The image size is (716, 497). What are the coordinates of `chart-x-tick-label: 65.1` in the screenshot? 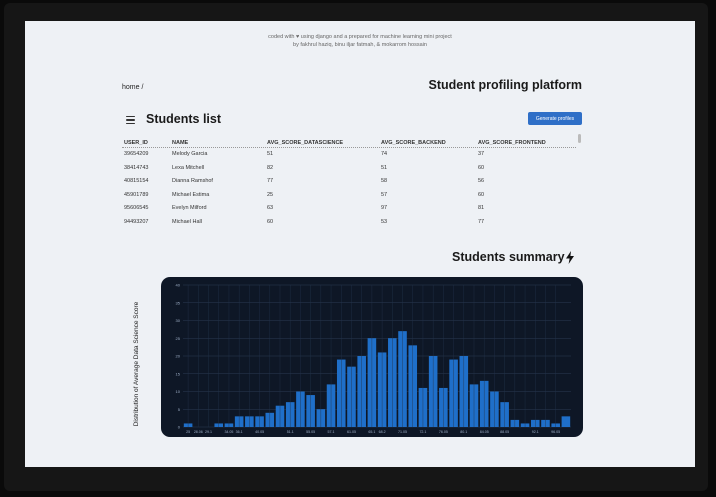 It's located at (371, 432).